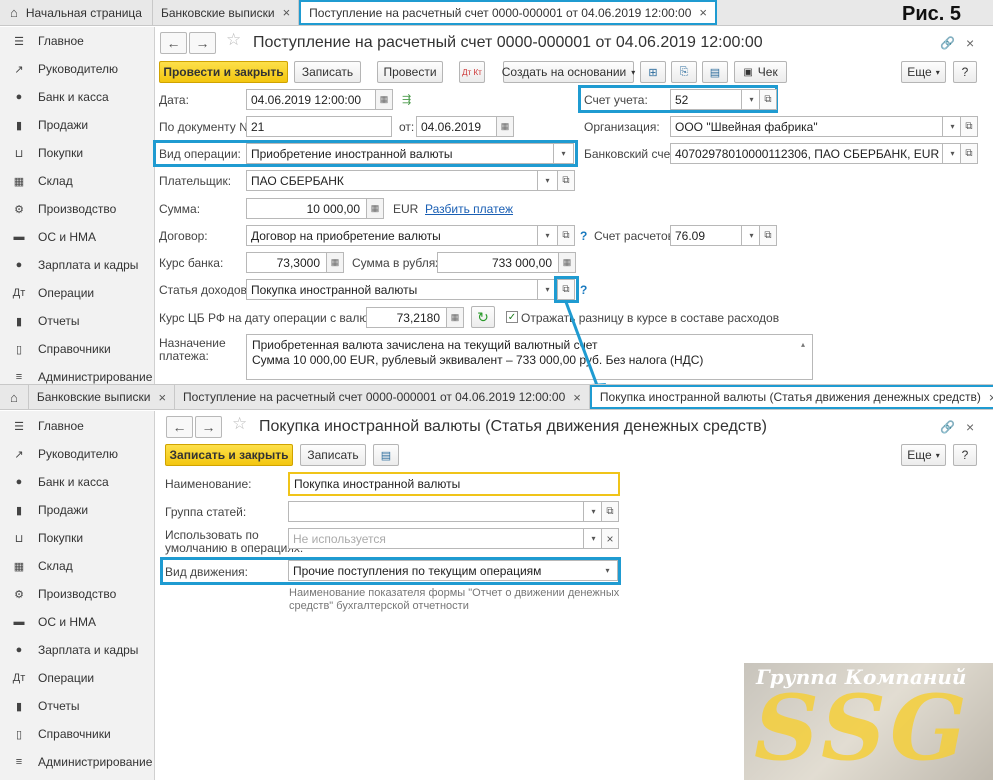 The width and height of the screenshot is (993, 780). Describe the element at coordinates (436, 538) in the screenshot. I see `default-field: Не используется` at that location.